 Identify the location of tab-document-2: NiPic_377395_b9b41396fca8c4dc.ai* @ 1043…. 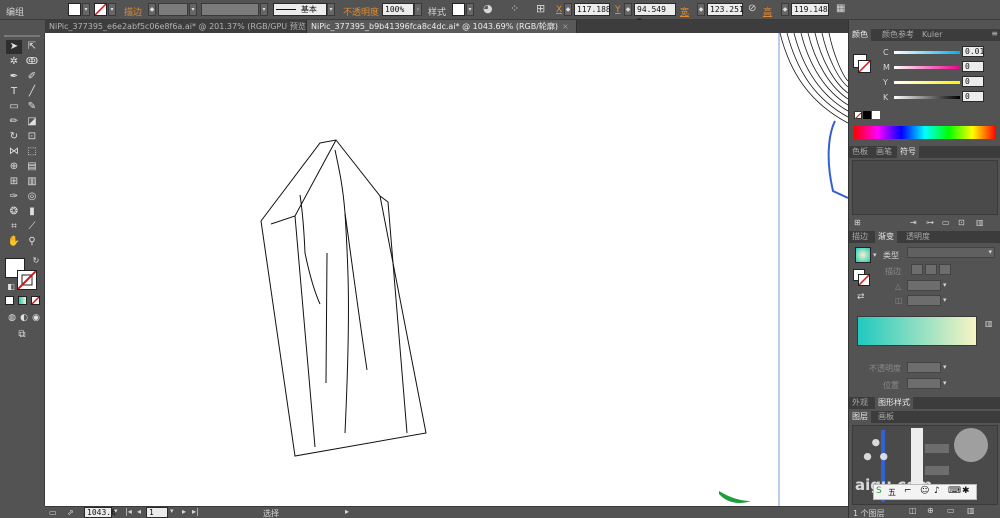
(442, 26).